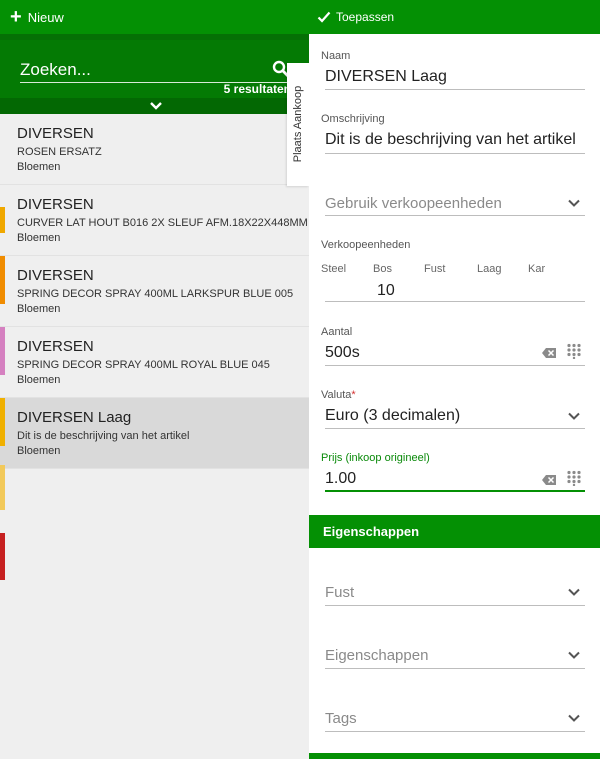 The width and height of the screenshot is (600, 759). What do you see at coordinates (454, 531) in the screenshot?
I see `eigenschappen-section-header: Eigenschappen` at bounding box center [454, 531].